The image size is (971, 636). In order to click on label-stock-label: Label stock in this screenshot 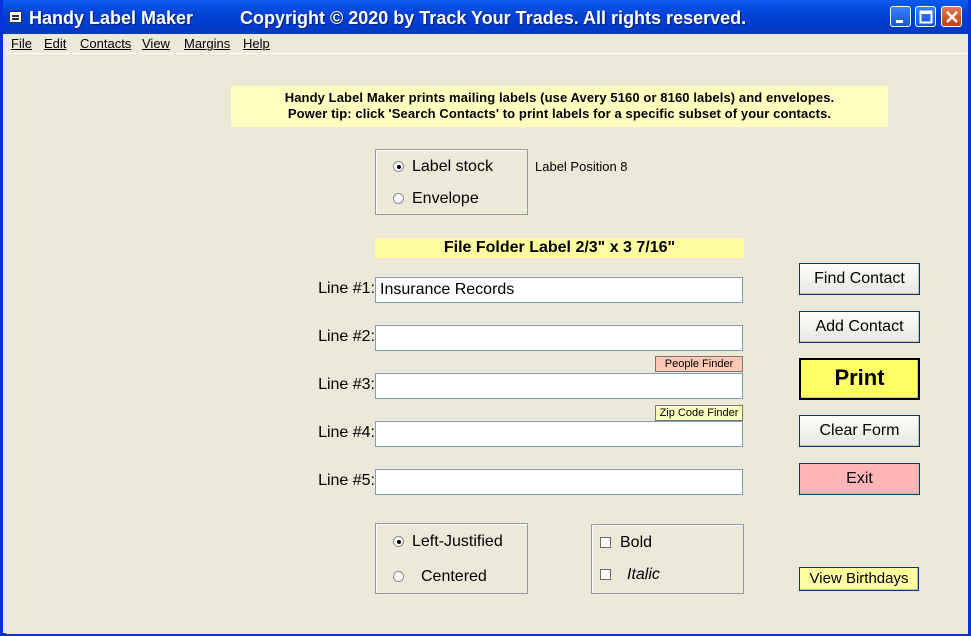, I will do `click(452, 167)`.